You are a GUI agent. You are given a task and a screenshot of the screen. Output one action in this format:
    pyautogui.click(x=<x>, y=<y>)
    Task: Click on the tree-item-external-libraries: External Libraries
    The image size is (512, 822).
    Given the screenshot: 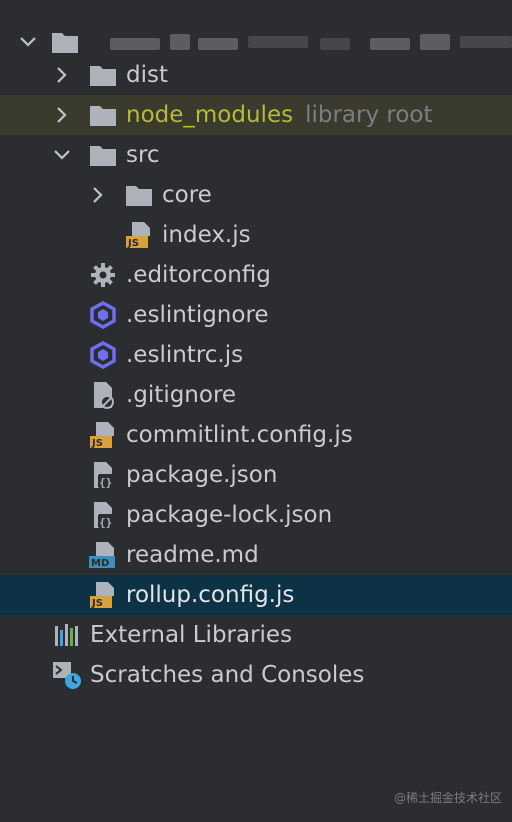 What is the action you would take?
    pyautogui.click(x=256, y=635)
    